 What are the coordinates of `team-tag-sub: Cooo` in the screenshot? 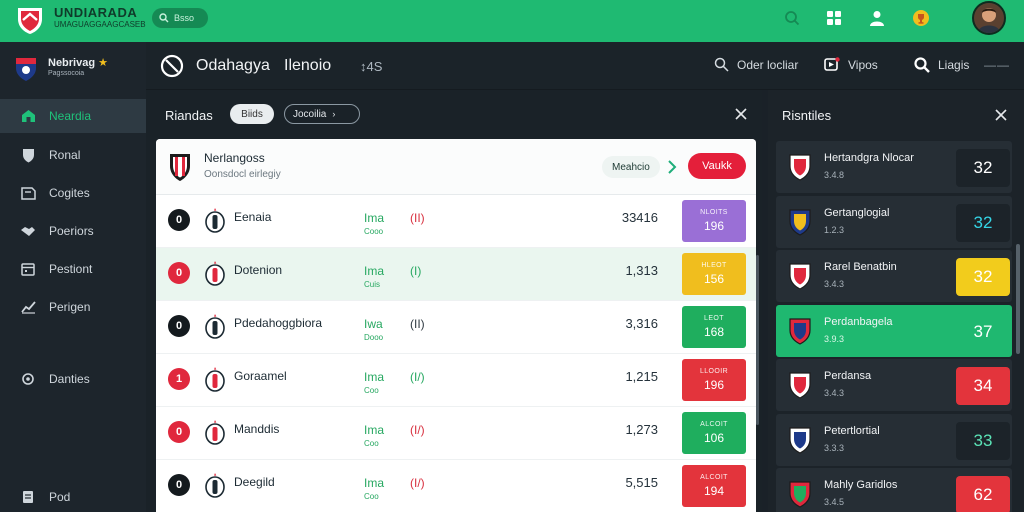 It's located at (374, 231).